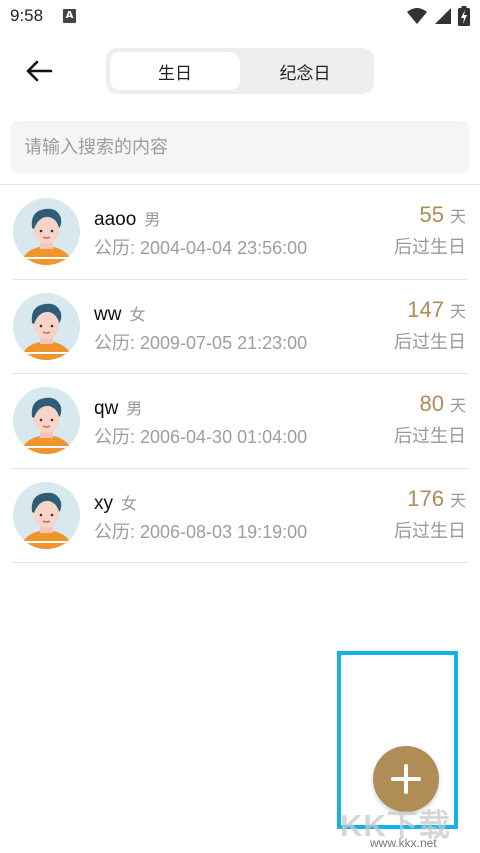 This screenshot has height=853, width=480. What do you see at coordinates (240, 327) in the screenshot?
I see `list-item: ww 女 公历: 2009-07-05 21:23:00 147 天 后过生日` at bounding box center [240, 327].